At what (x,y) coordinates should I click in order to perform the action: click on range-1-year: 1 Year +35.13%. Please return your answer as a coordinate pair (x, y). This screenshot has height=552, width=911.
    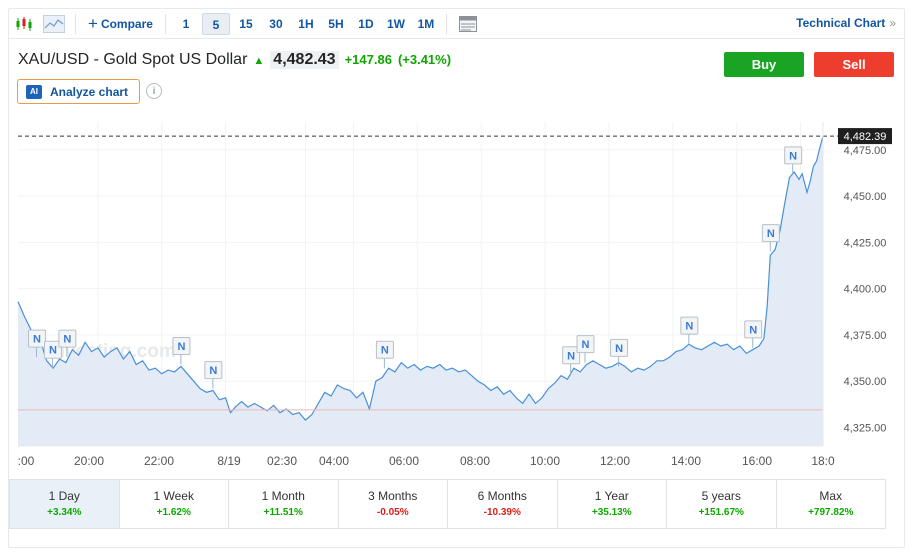
    Looking at the image, I should click on (612, 504).